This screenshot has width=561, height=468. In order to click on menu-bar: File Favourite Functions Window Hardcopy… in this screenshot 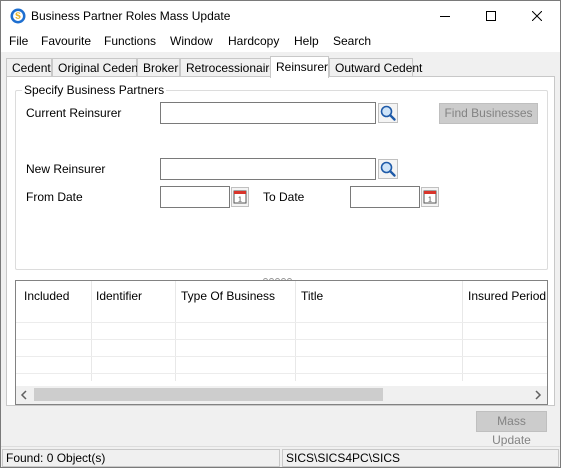, I will do `click(280, 41)`.